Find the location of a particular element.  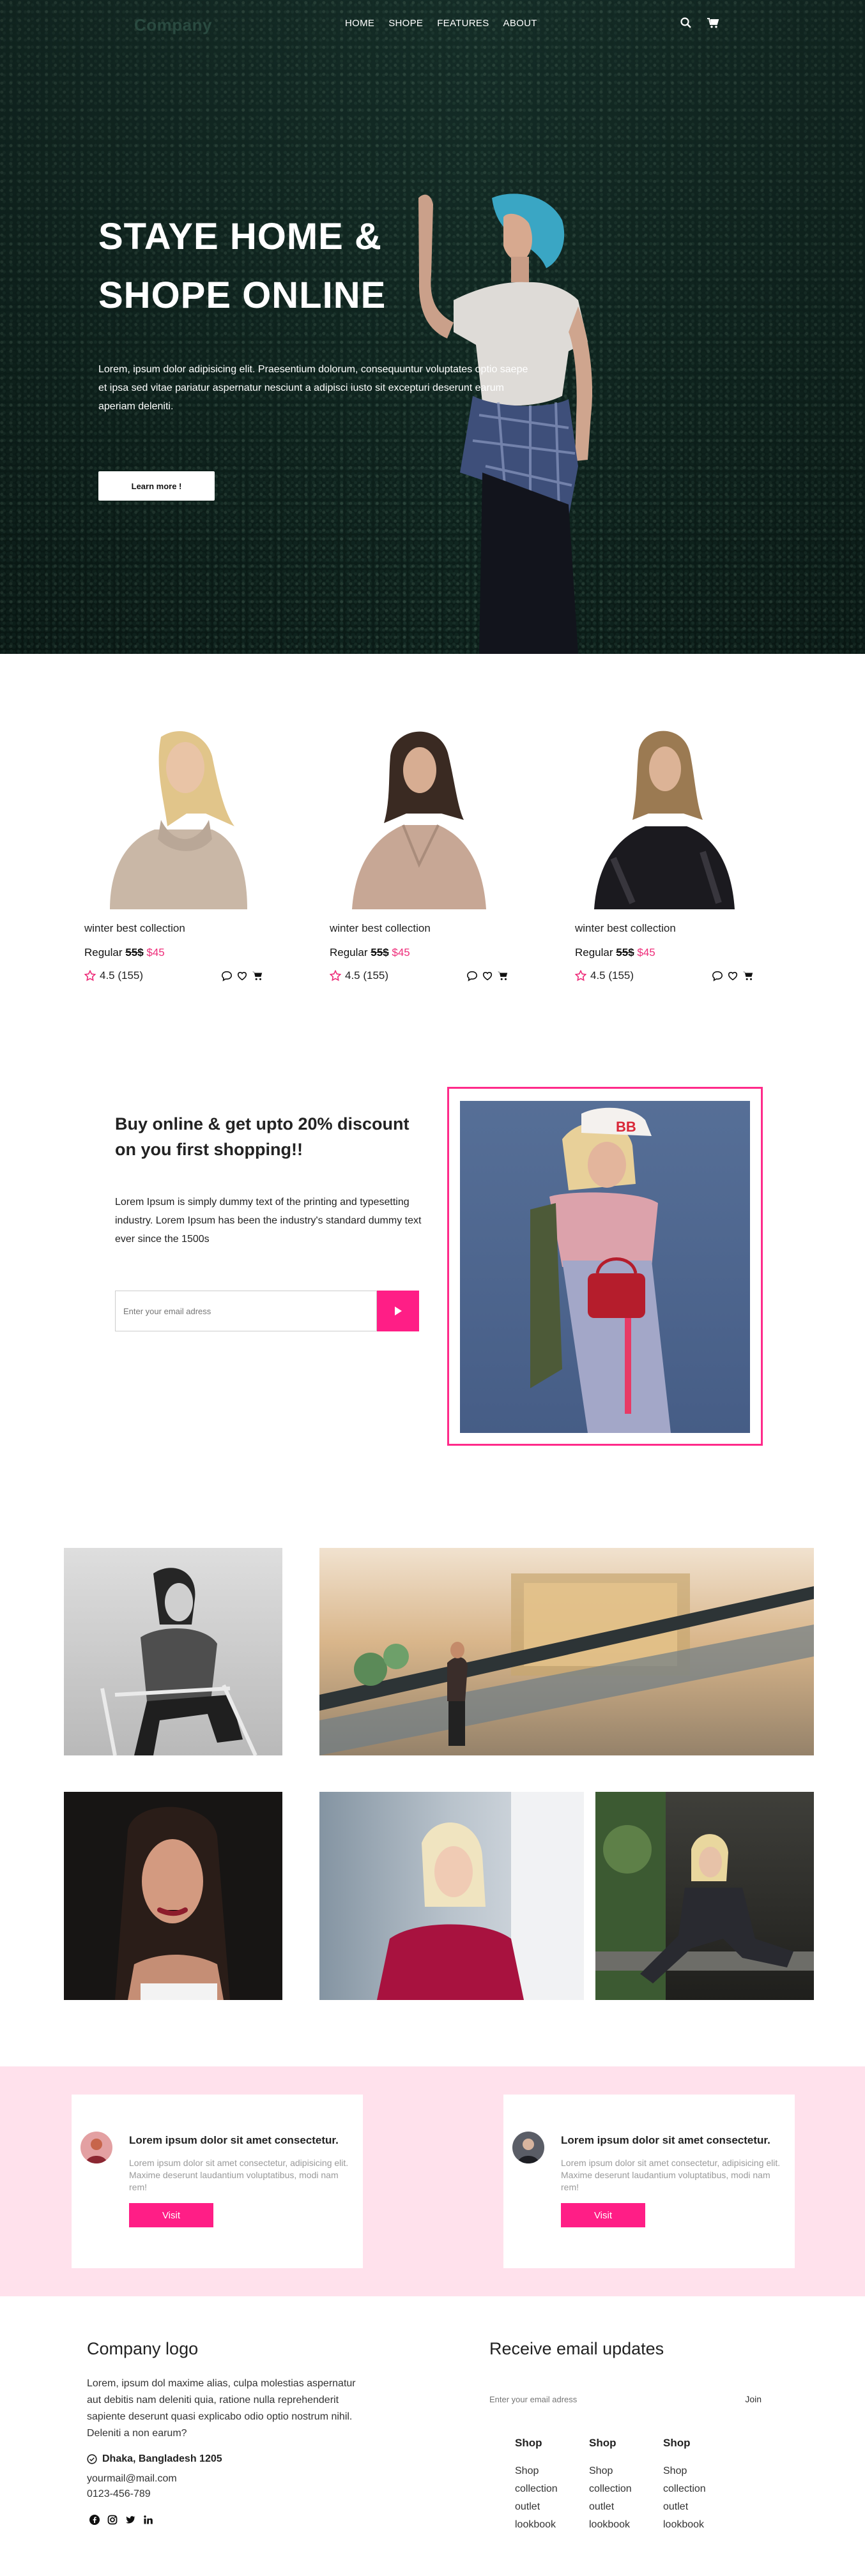

hero-title: STAYE HOME & SHOPE ONLINE is located at coordinates (242, 266).